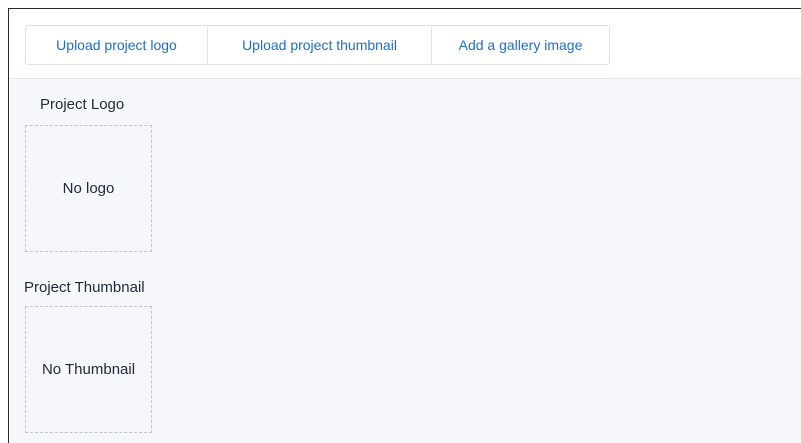 The image size is (801, 443). I want to click on project-thumbnail-placeholder: No Thumbnail, so click(88, 369).